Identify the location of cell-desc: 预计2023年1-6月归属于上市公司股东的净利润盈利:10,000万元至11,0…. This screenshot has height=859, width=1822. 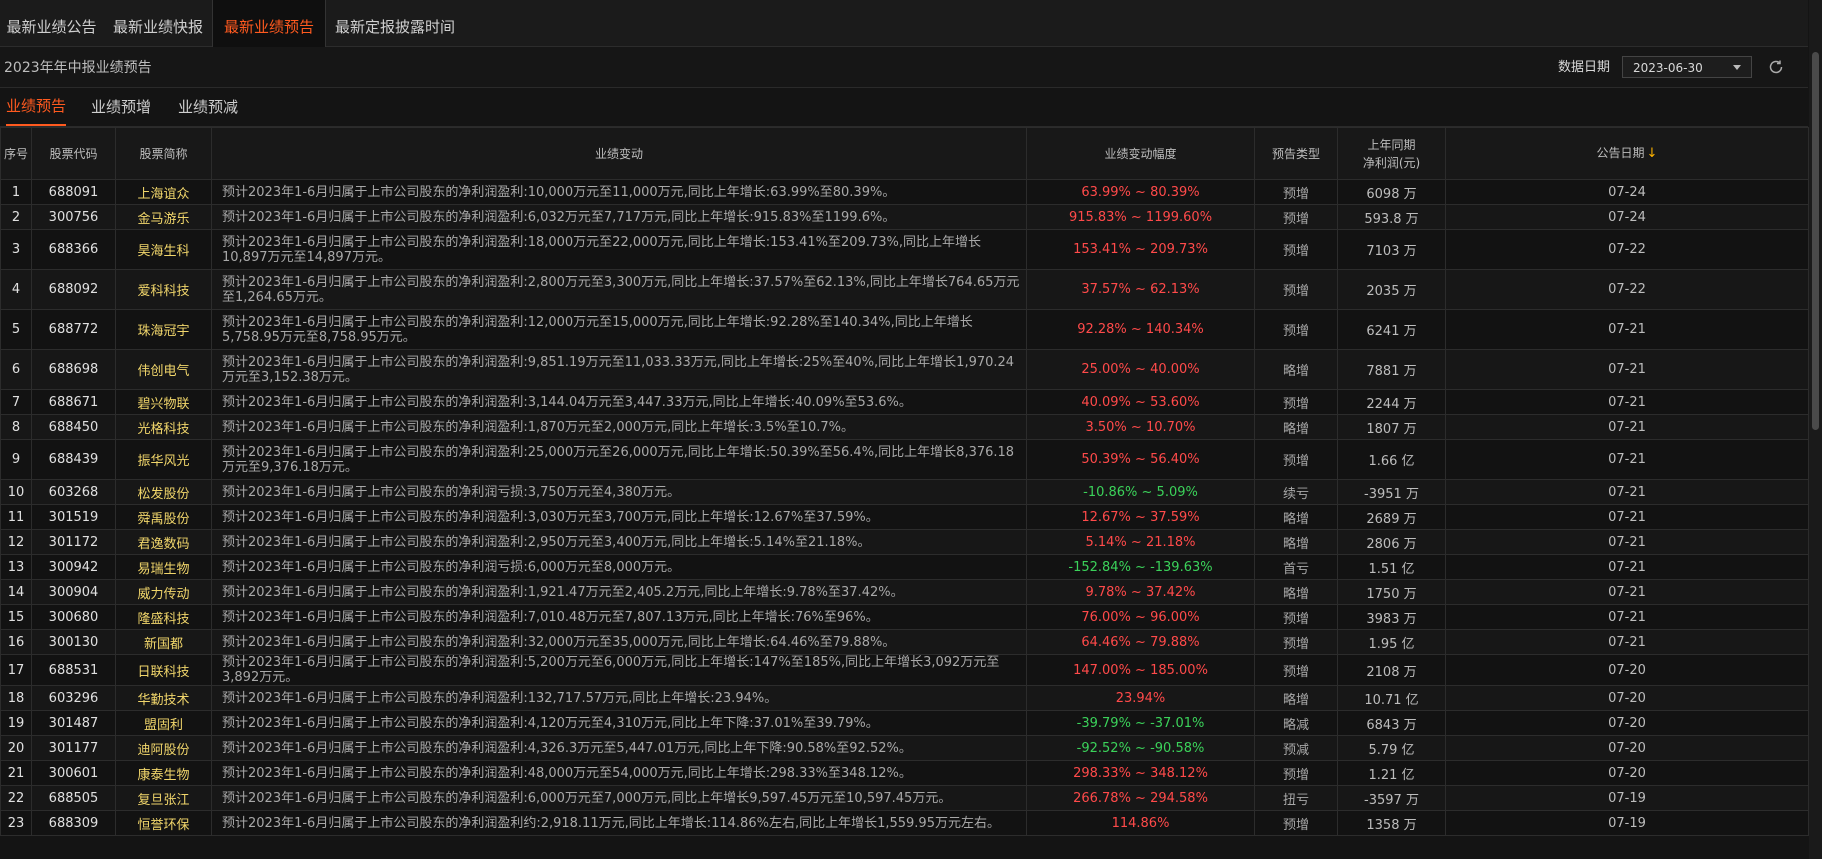
(619, 192).